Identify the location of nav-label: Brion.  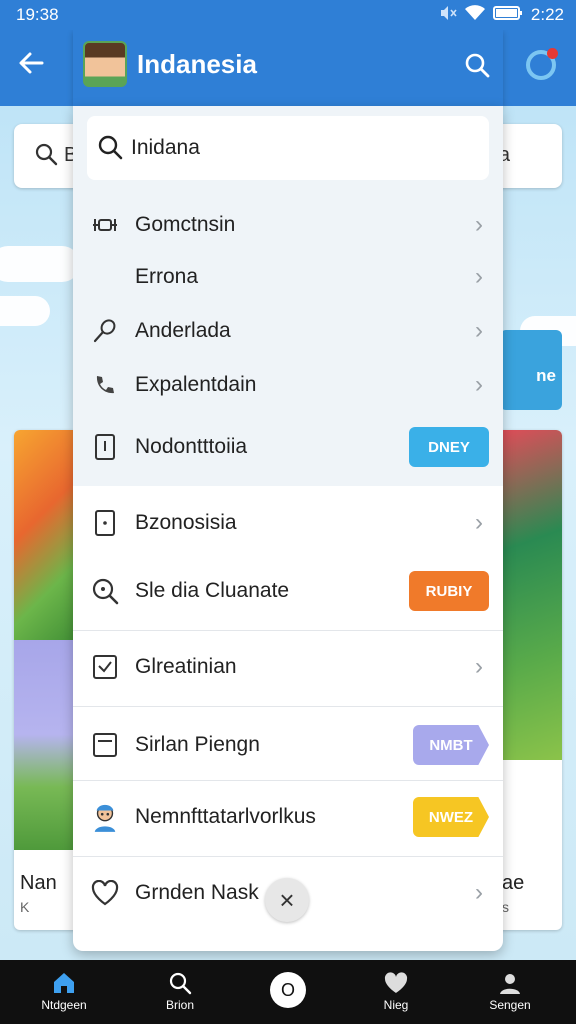
(179, 1005).